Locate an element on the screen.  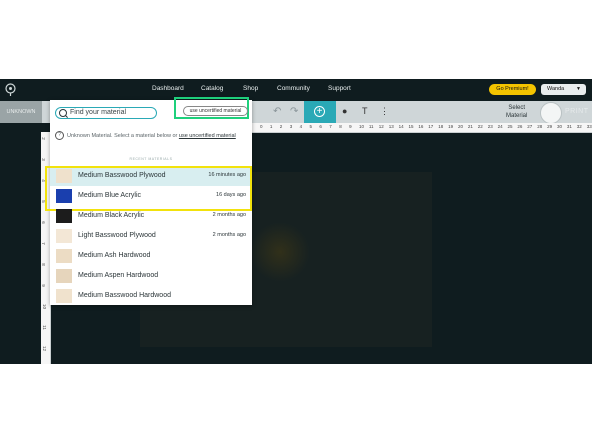
select-material-button is located at coordinates (551, 113).